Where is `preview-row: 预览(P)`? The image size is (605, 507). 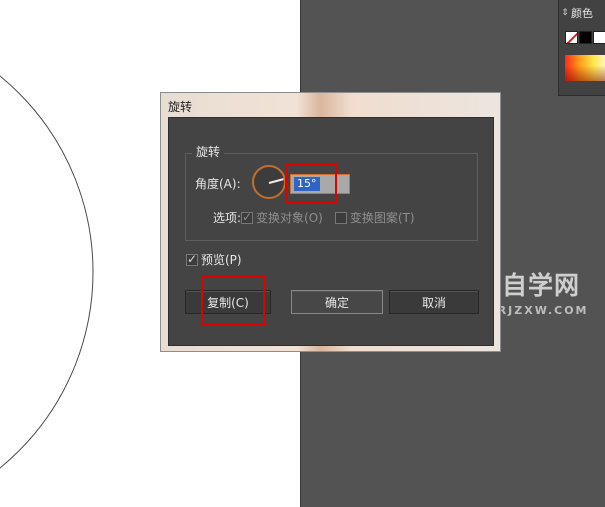 preview-row: 预览(P) is located at coordinates (214, 259).